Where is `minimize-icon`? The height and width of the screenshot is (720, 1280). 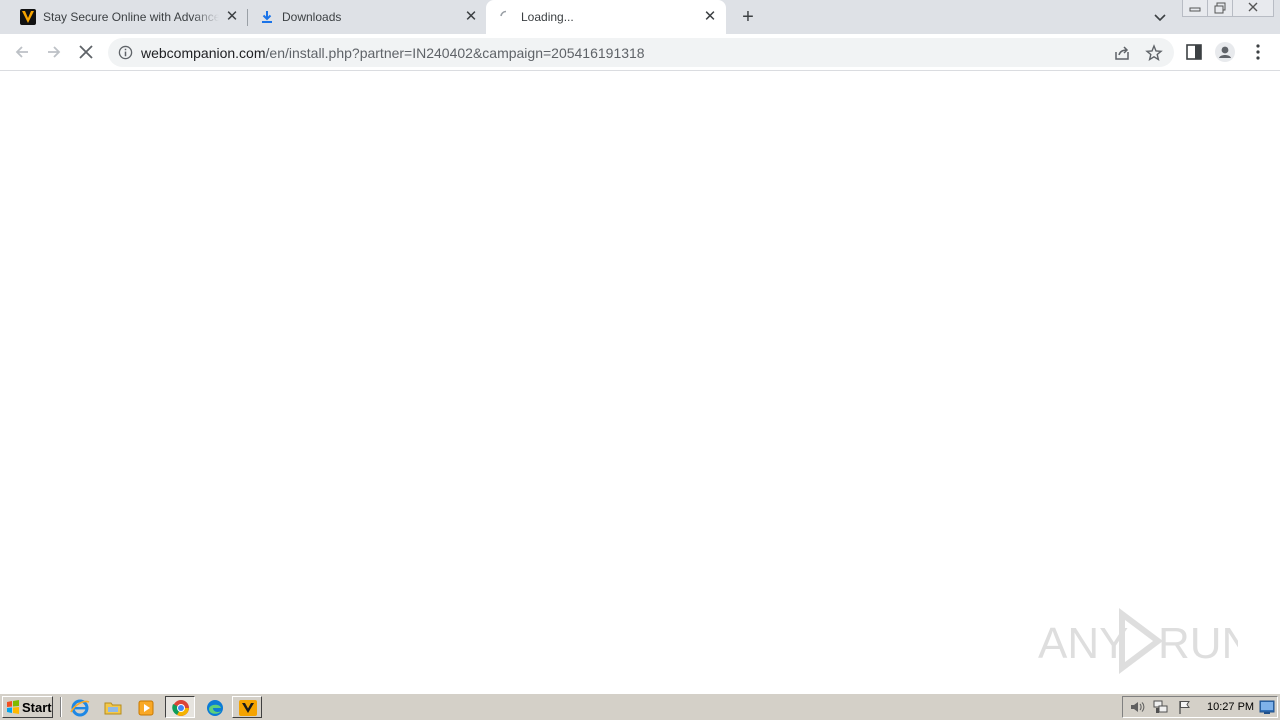 minimize-icon is located at coordinates (1195, 9).